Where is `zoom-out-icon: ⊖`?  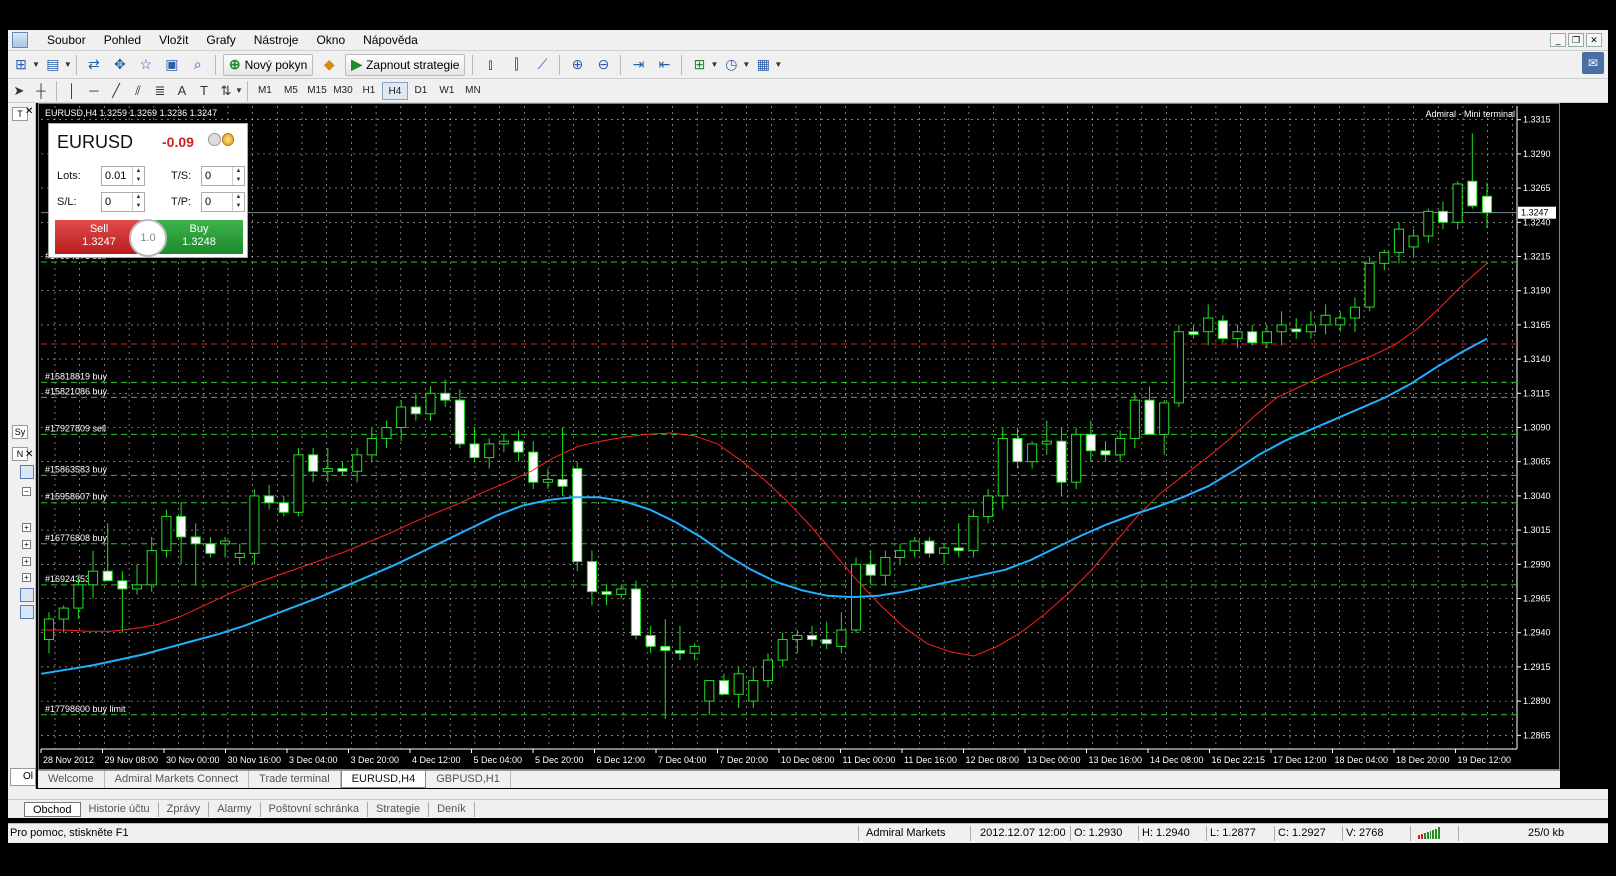
zoom-out-icon: ⊖ is located at coordinates (603, 65).